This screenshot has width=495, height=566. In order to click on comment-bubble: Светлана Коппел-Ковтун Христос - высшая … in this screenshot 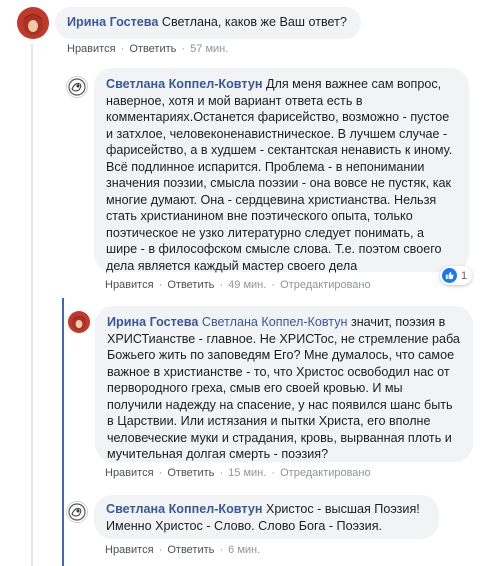, I will do `click(266, 517)`.